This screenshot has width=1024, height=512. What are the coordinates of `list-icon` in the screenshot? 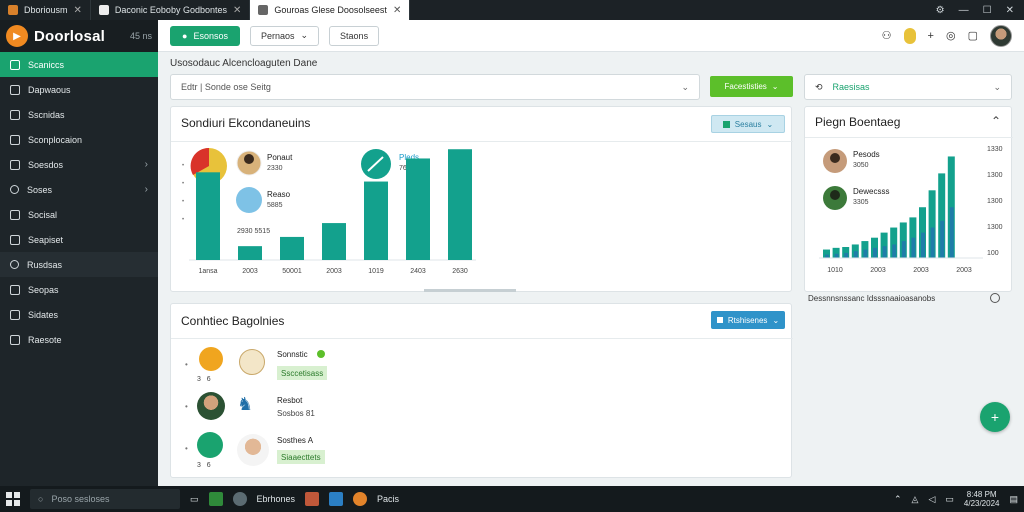 It's located at (15, 289).